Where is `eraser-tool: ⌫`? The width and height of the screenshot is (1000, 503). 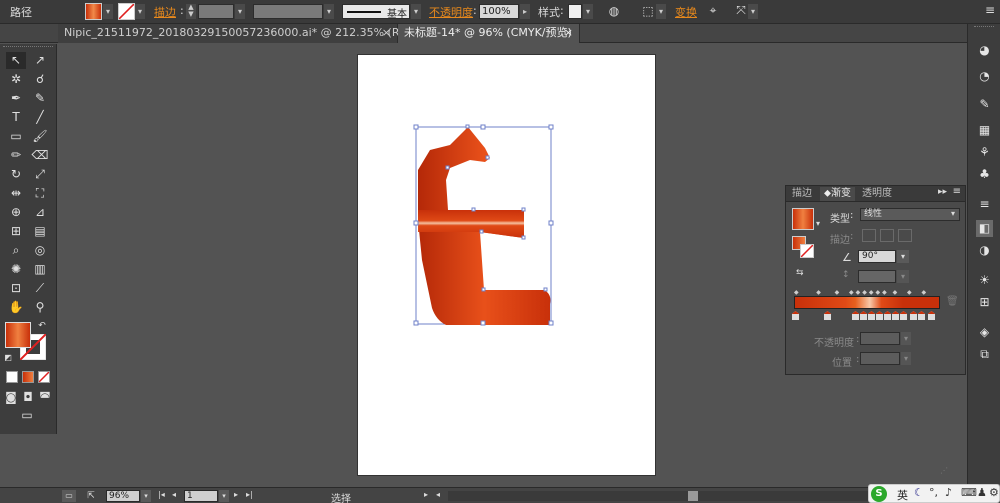 eraser-tool: ⌫ is located at coordinates (40, 155).